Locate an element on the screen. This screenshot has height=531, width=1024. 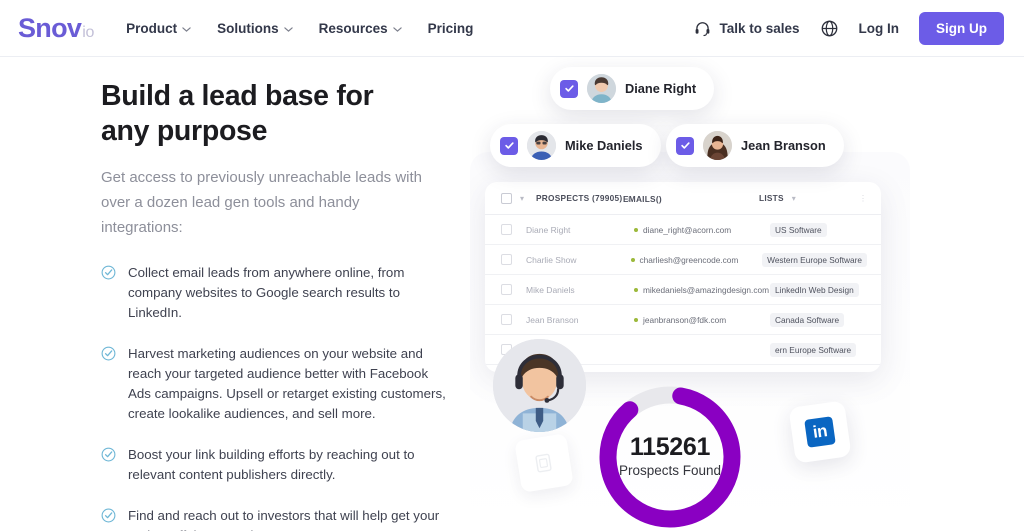
talk-to-sales-button: Talk to sales is located at coordinates (747, 28).